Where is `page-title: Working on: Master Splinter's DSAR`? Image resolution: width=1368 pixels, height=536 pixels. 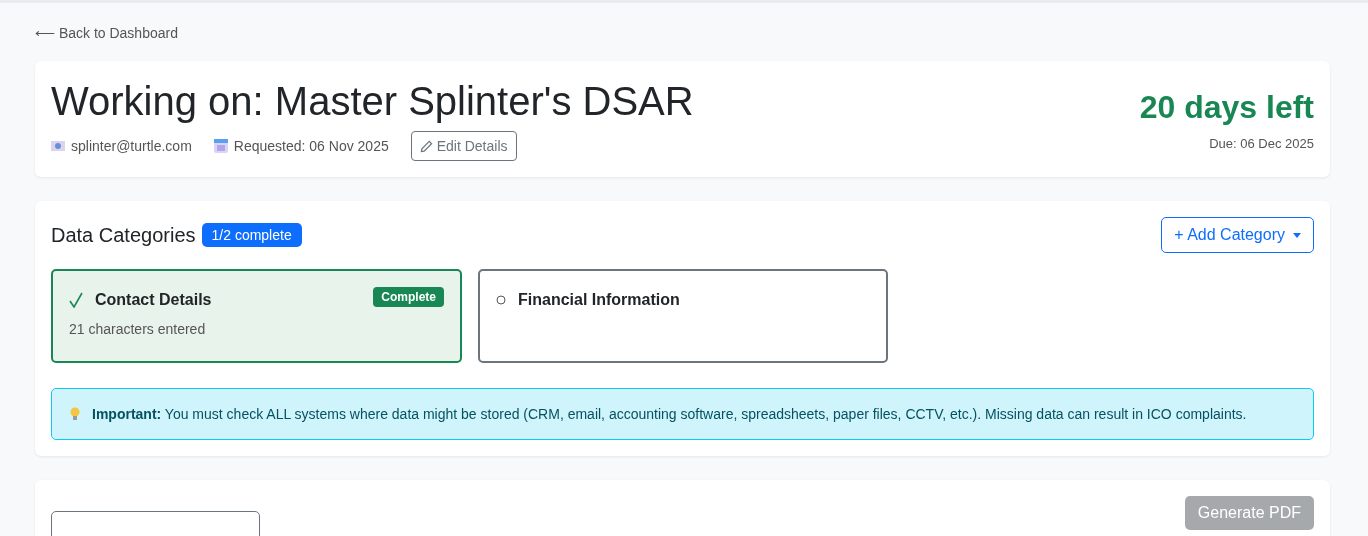
page-title: Working on: Master Splinter's DSAR is located at coordinates (372, 101).